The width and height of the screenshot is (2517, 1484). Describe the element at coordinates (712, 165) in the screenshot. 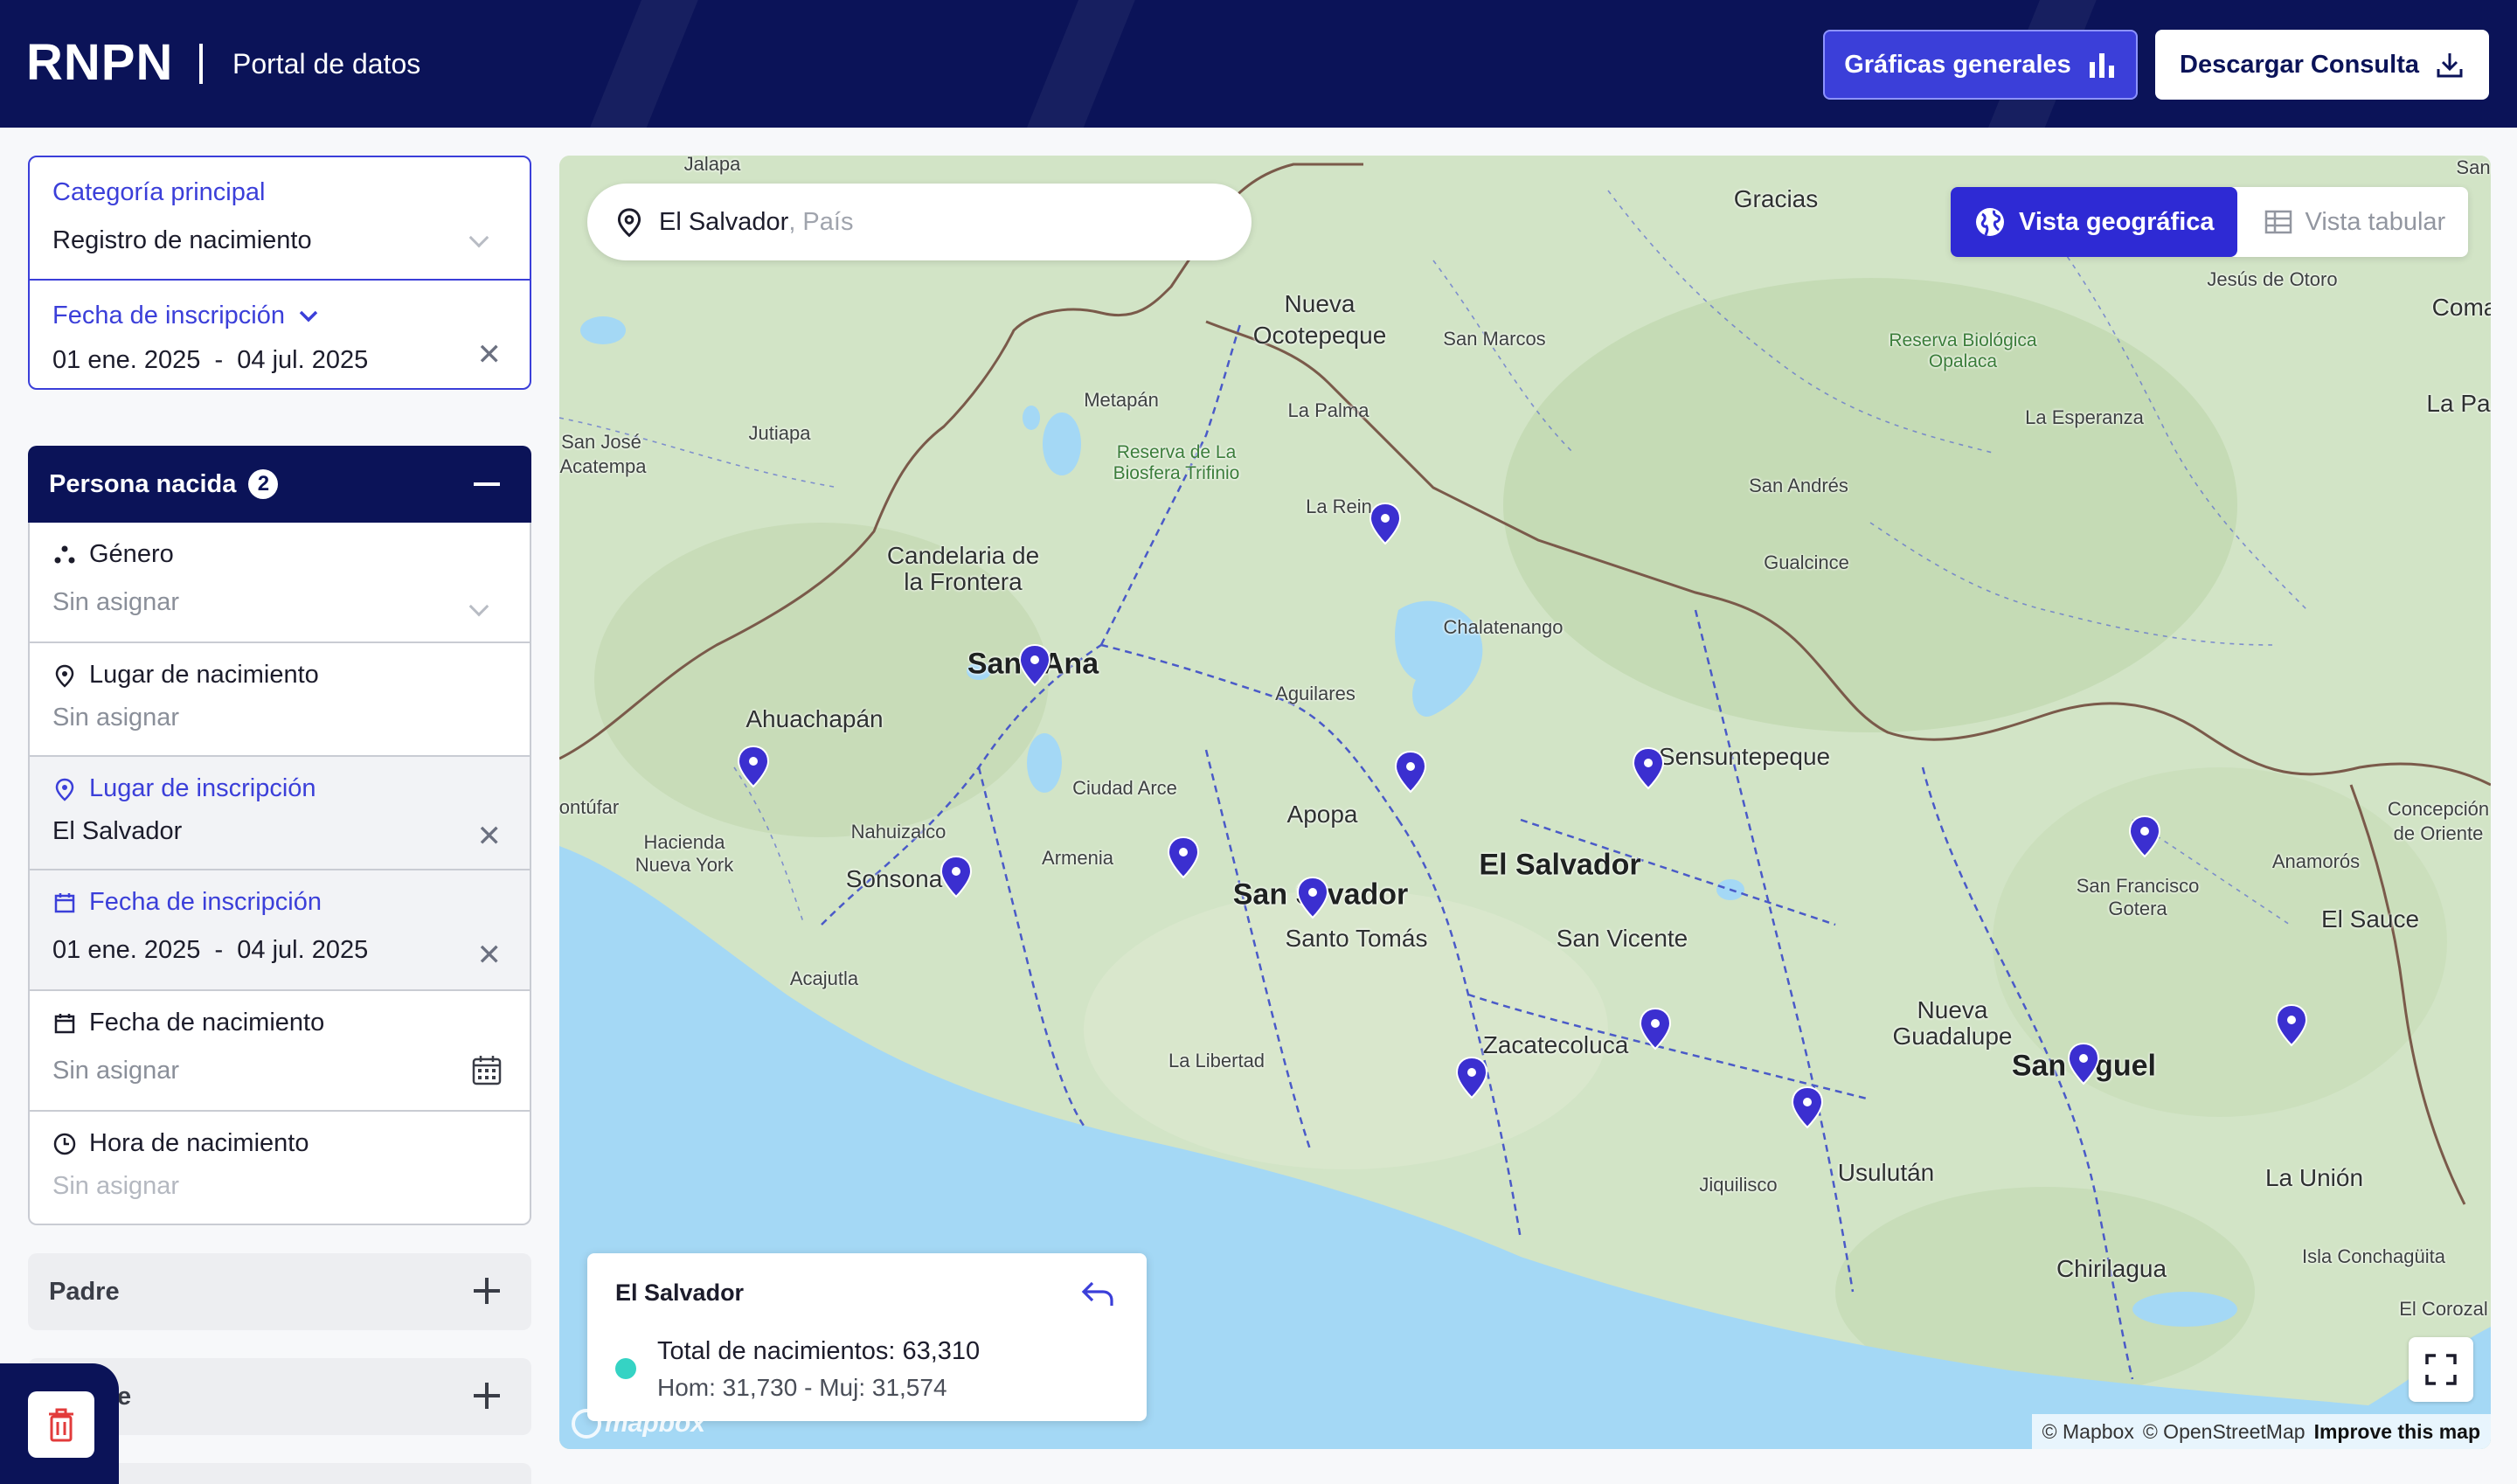

I see `map-label: Jalapa` at that location.